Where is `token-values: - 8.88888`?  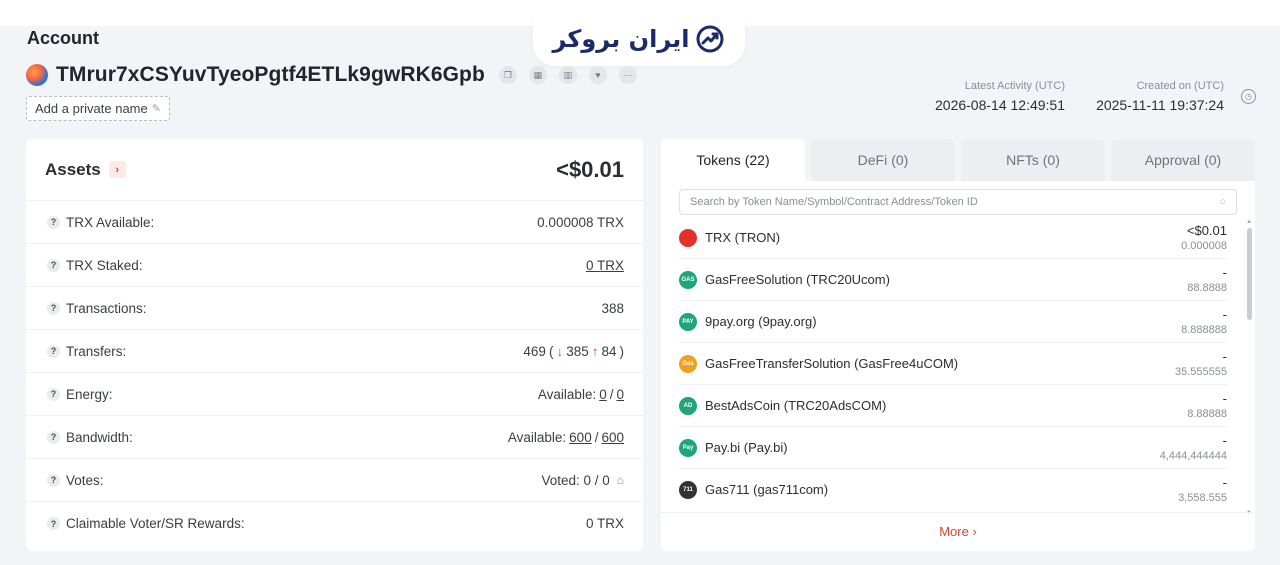 token-values: - 8.88888 is located at coordinates (1207, 405).